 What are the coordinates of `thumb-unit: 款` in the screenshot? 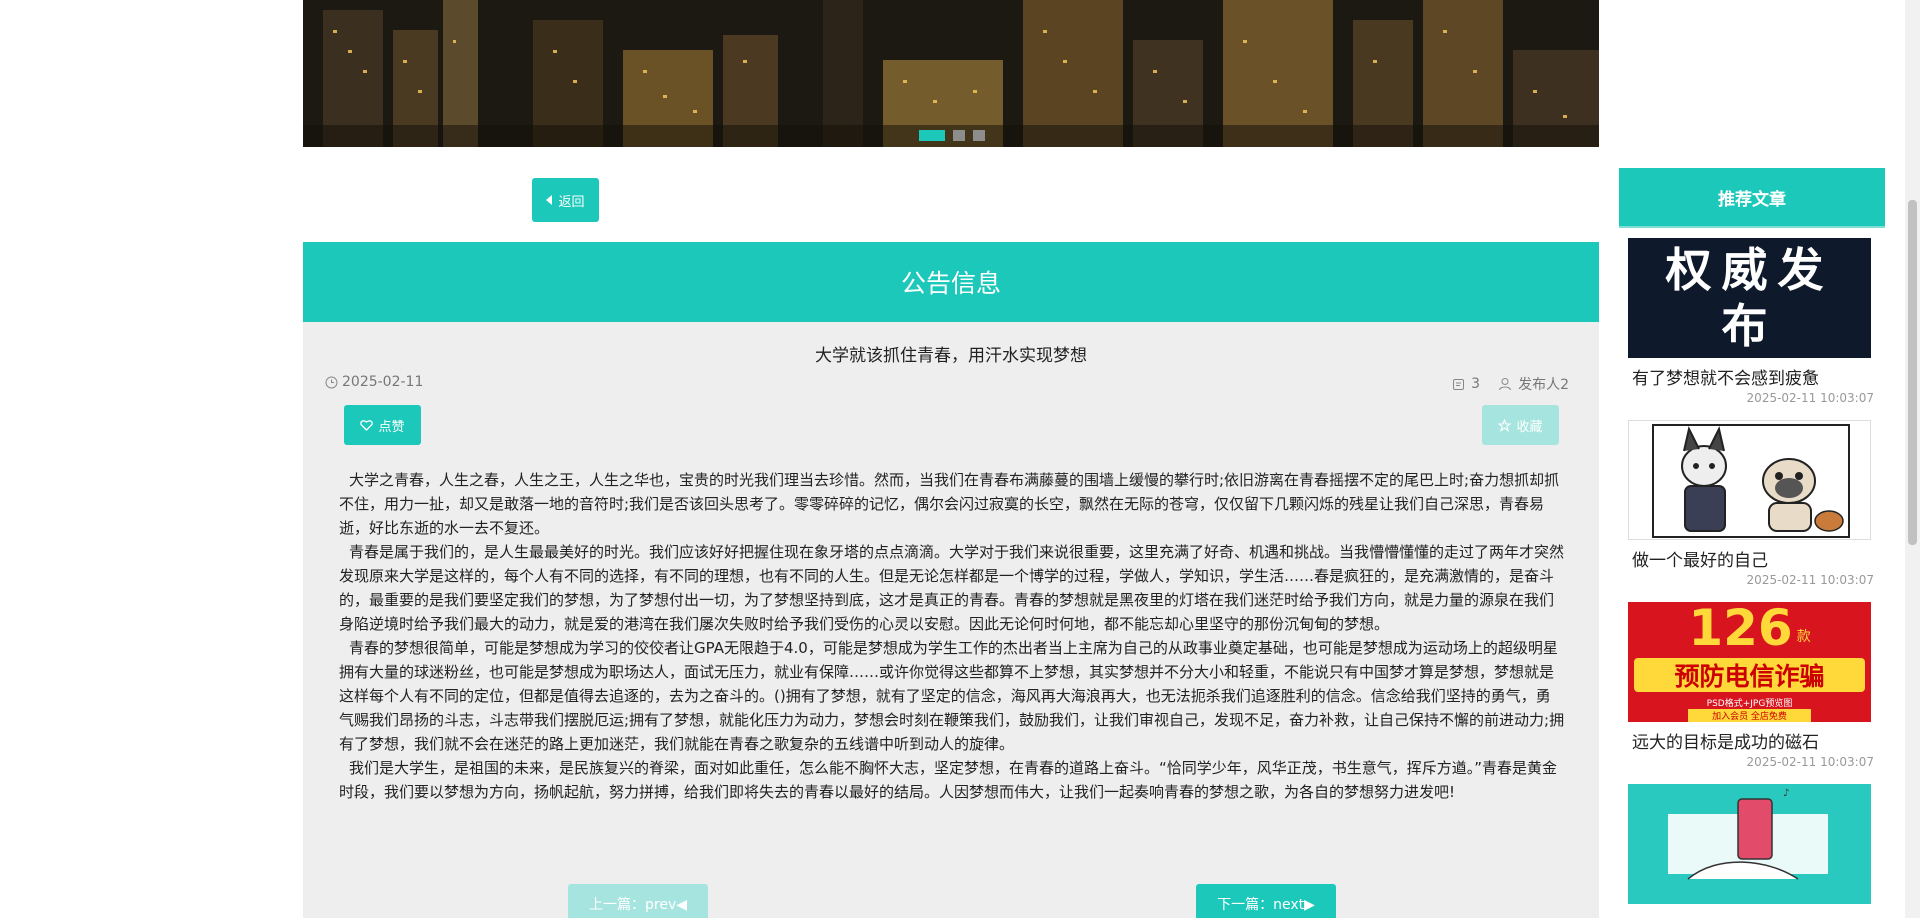 It's located at (1803, 637).